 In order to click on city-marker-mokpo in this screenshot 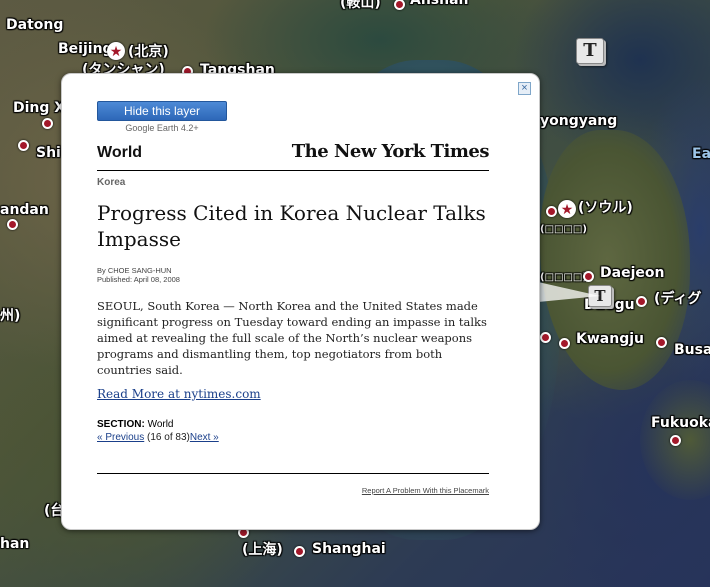, I will do `click(545, 337)`.